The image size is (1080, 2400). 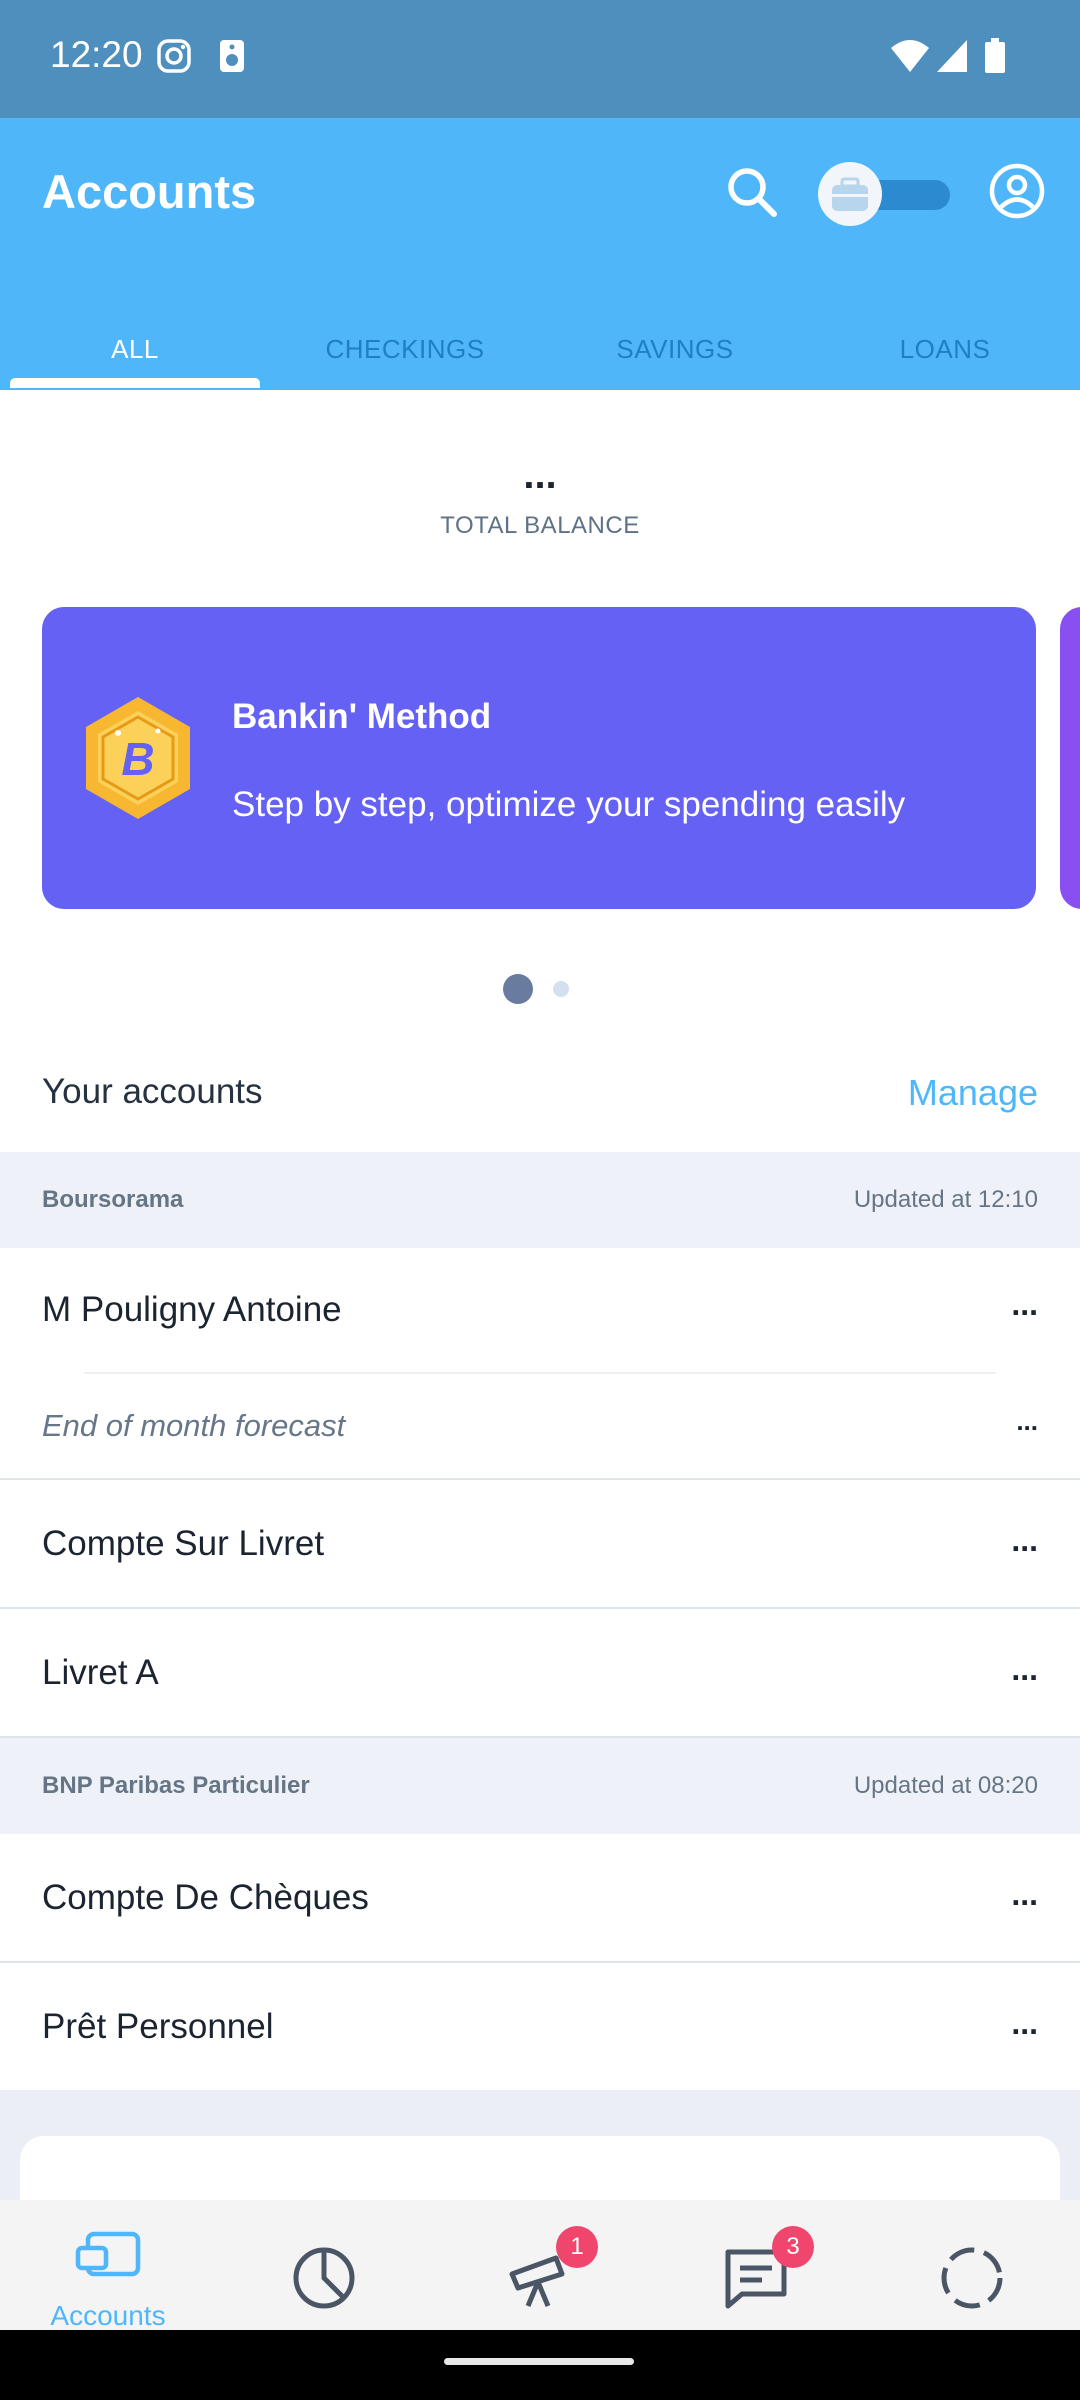 I want to click on manage-accounts-link: Manage, so click(x=973, y=1093).